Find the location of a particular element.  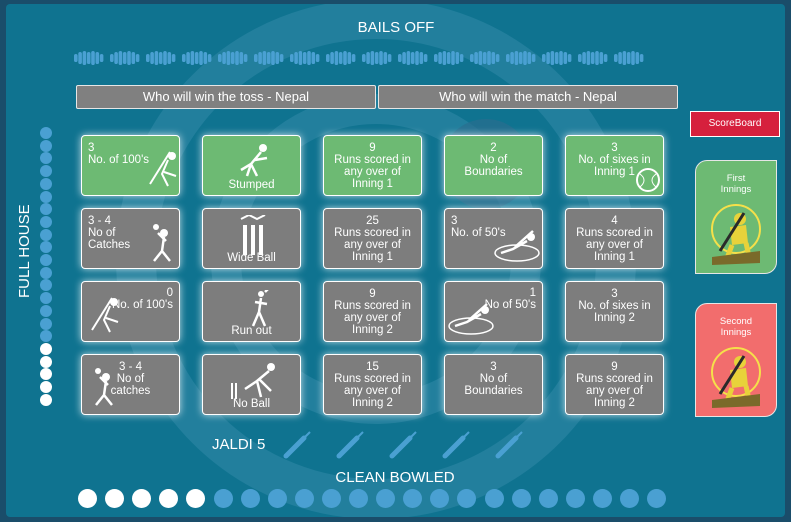

grid-cell-r3c5: 3 No. of sixes in Inning 2 is located at coordinates (614, 311).